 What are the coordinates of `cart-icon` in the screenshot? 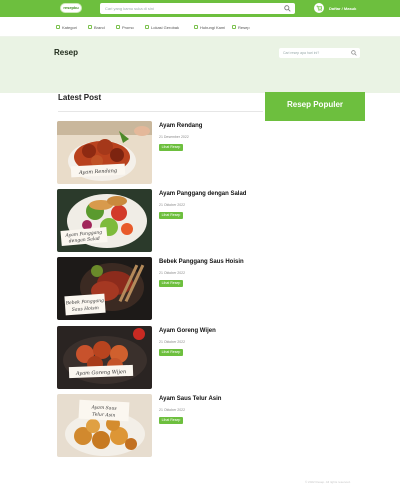 It's located at (319, 8).